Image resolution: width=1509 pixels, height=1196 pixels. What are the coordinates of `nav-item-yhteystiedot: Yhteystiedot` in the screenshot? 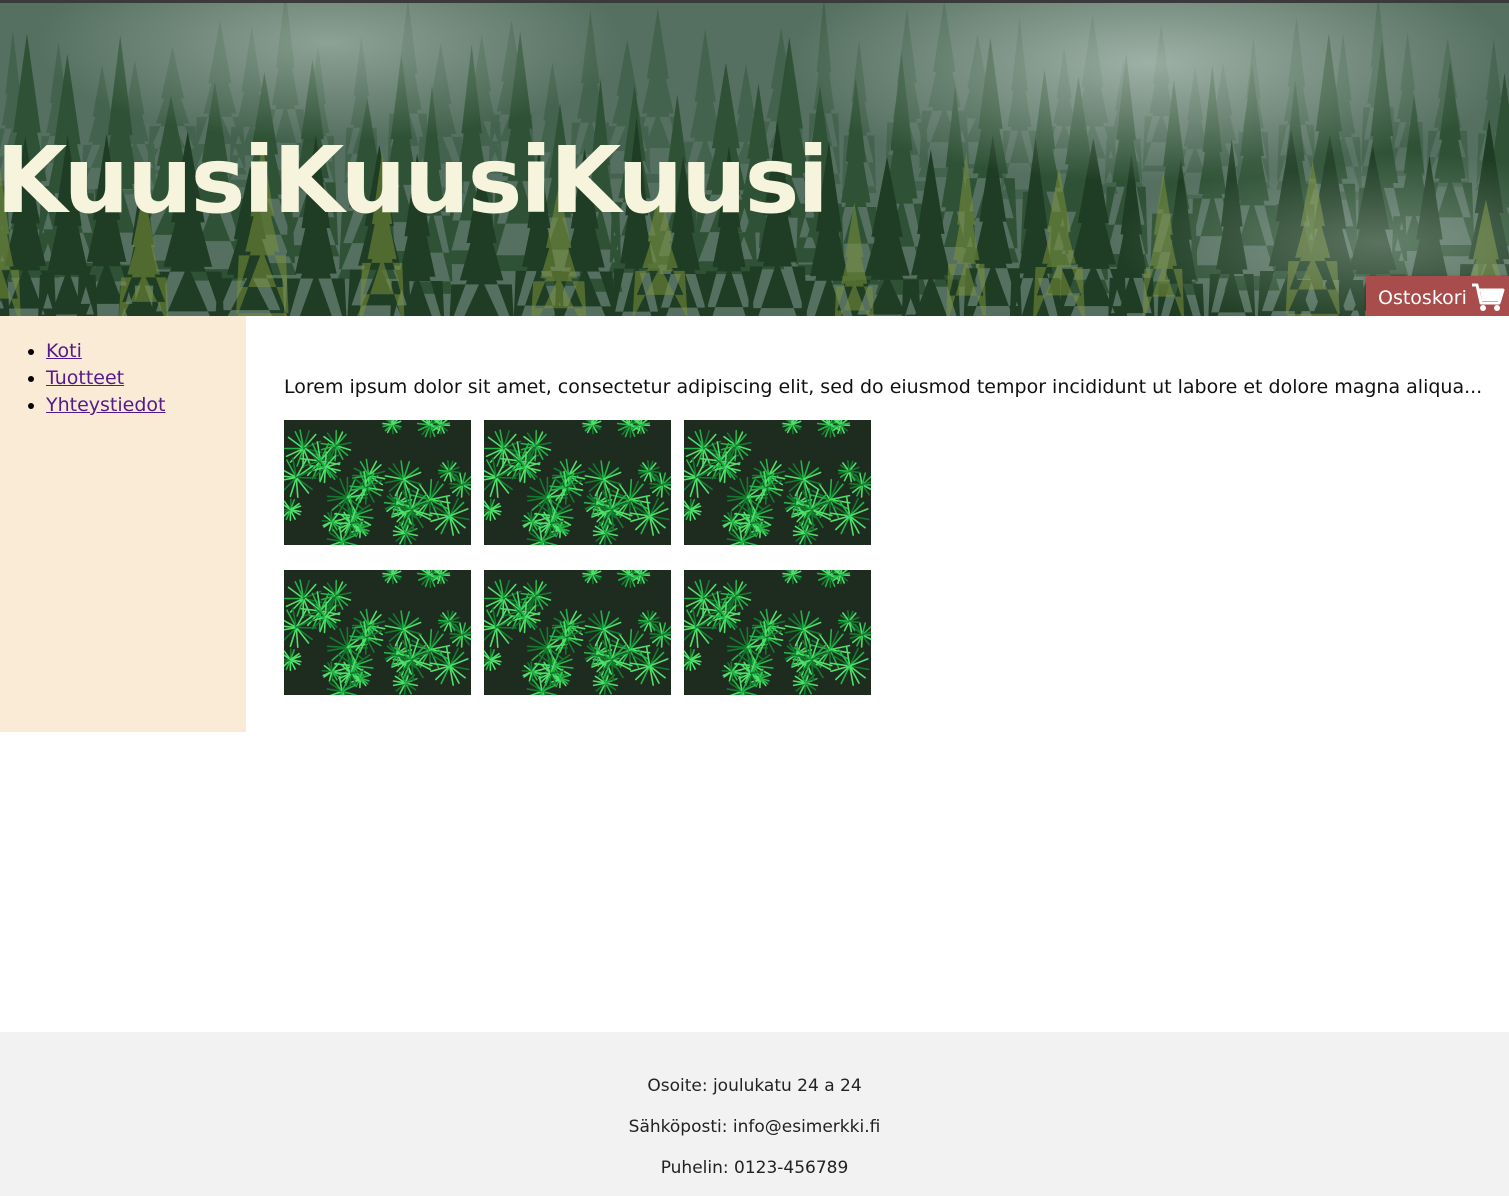 It's located at (105, 405).